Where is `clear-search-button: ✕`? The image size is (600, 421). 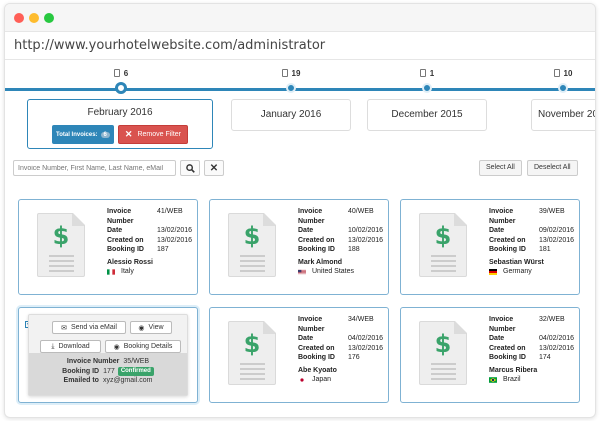 clear-search-button: ✕ is located at coordinates (214, 168).